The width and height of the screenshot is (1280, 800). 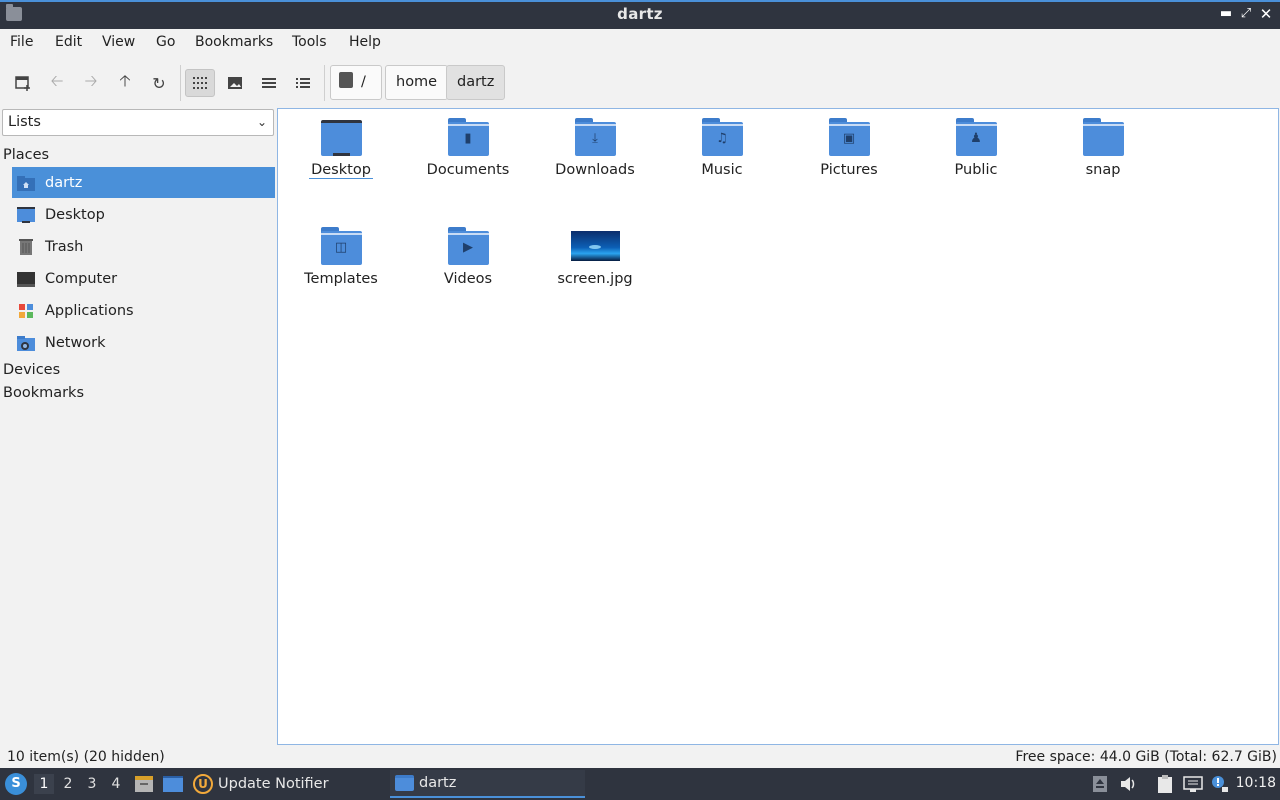 What do you see at coordinates (165, 42) in the screenshot?
I see `menu-go: Go` at bounding box center [165, 42].